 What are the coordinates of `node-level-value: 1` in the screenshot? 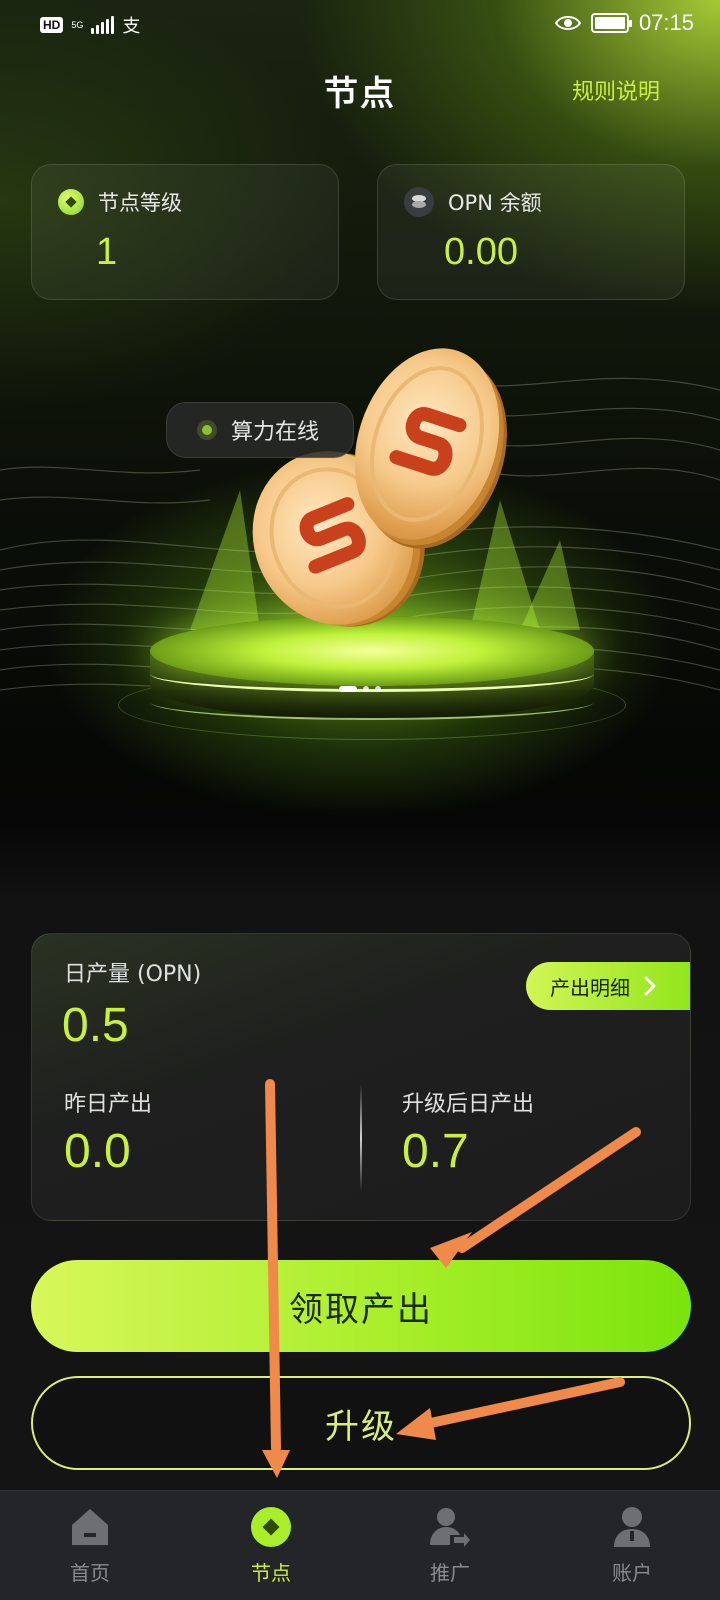 It's located at (107, 252).